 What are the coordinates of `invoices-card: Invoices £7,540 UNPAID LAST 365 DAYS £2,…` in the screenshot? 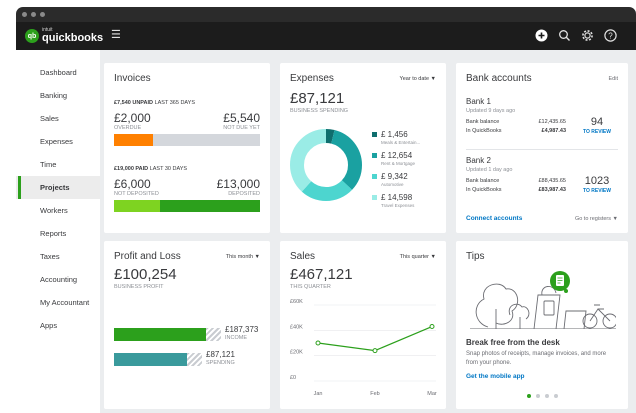 It's located at (187, 148).